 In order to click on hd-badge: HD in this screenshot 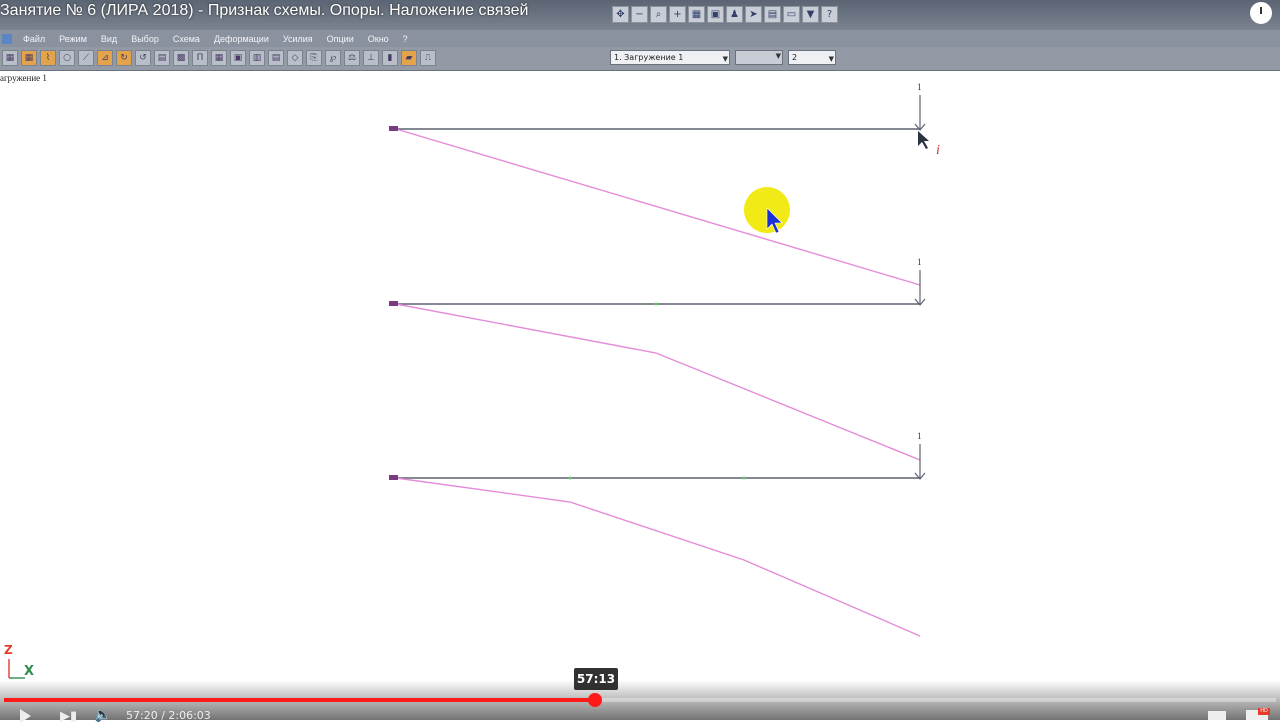, I will do `click(1264, 711)`.